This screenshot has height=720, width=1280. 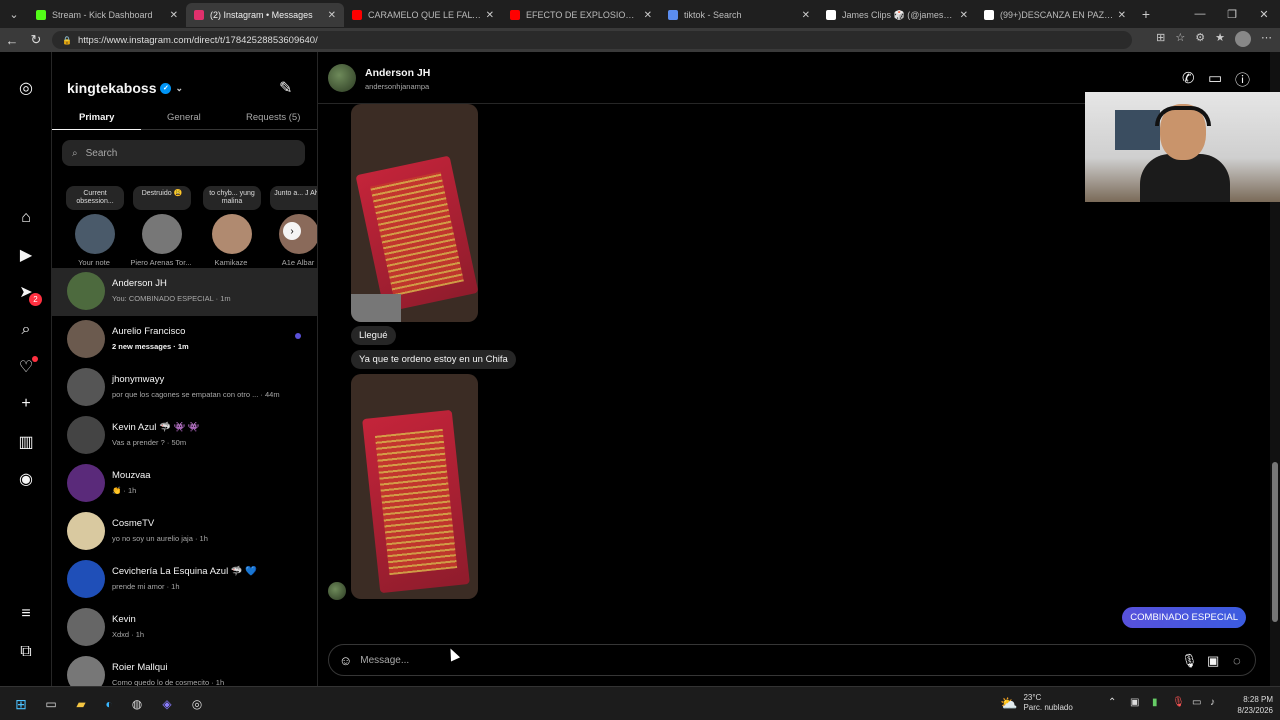 What do you see at coordinates (1243, 39) in the screenshot?
I see `profile-avatar` at bounding box center [1243, 39].